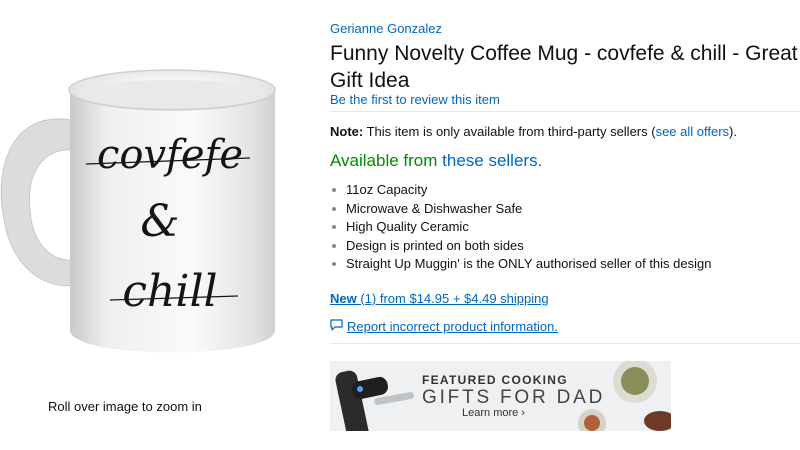 This screenshot has width=800, height=450. I want to click on brand-link: Gerianne Gonzalez, so click(386, 28).